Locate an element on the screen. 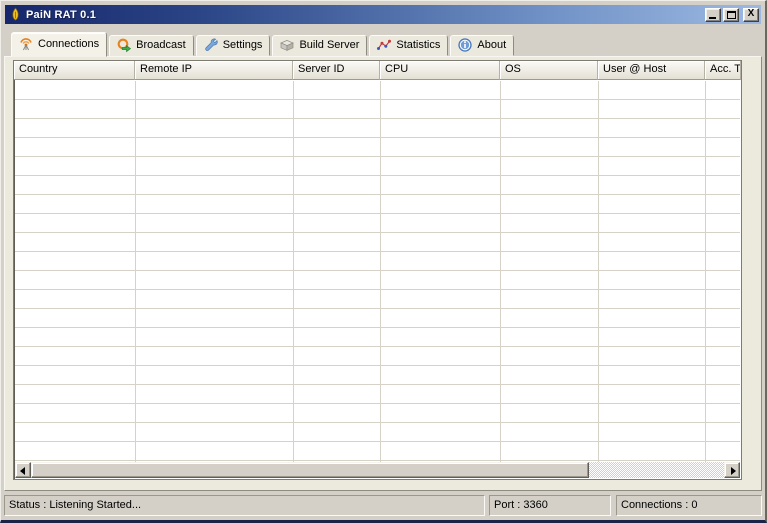 The height and width of the screenshot is (523, 767). tab-broadcast: Broadcast is located at coordinates (151, 45).